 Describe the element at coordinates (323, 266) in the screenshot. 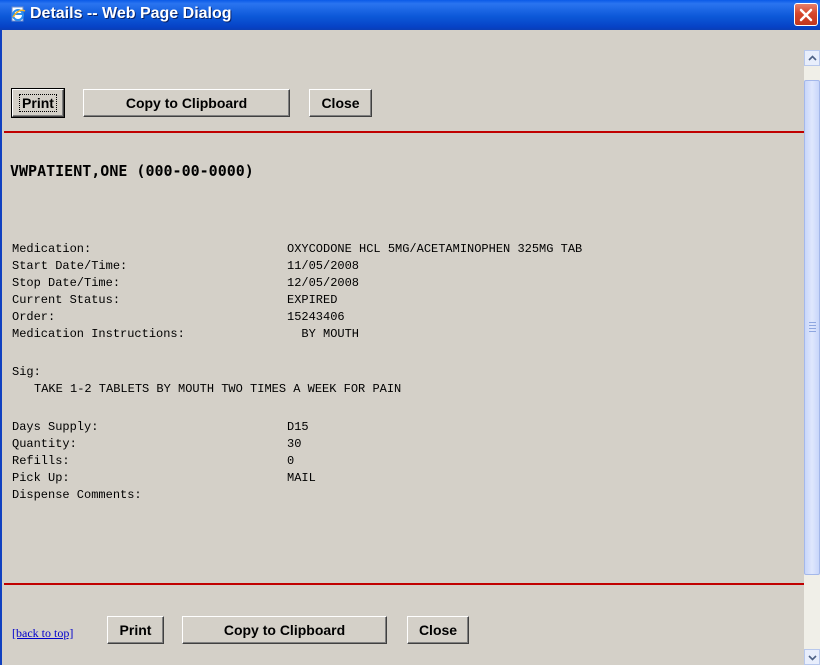

I see `start-date-value: 11/05/2008` at that location.